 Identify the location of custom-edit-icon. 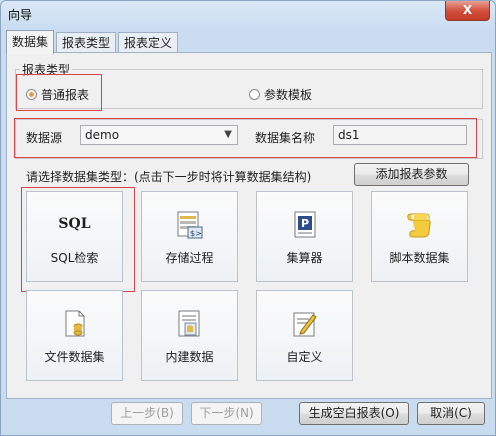
(304, 324).